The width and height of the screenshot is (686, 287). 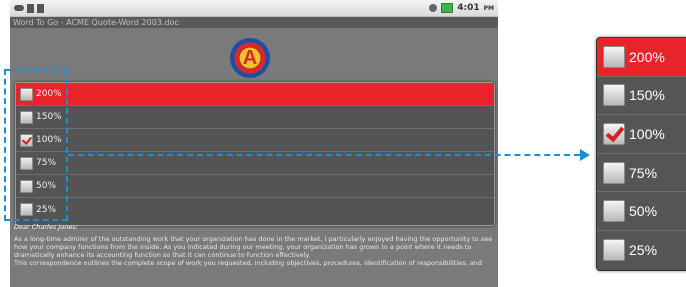 What do you see at coordinates (255, 186) in the screenshot?
I see `zoom-option-50: 50%` at bounding box center [255, 186].